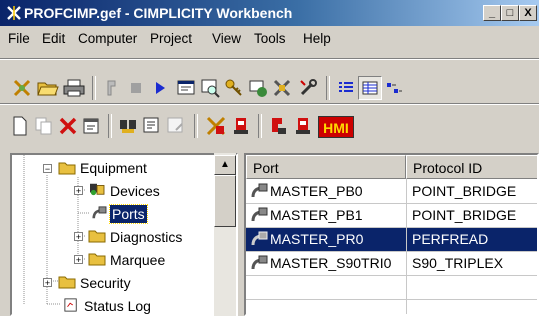  What do you see at coordinates (391, 215) in the screenshot?
I see `table-row: MASTER_PB1 POINT_BRIDGE` at bounding box center [391, 215].